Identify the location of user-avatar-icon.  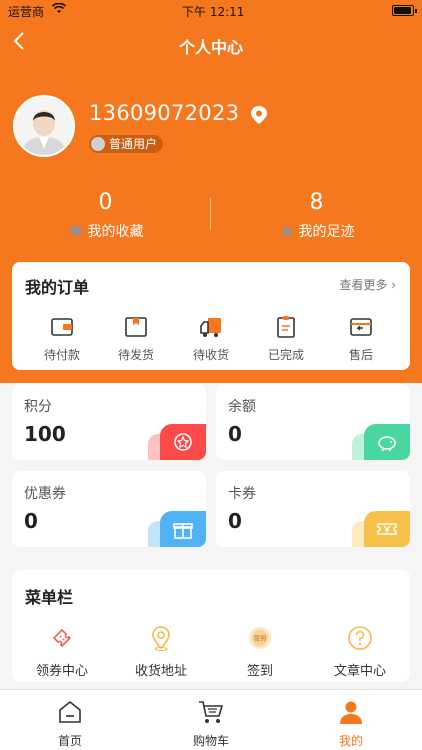
(44, 126).